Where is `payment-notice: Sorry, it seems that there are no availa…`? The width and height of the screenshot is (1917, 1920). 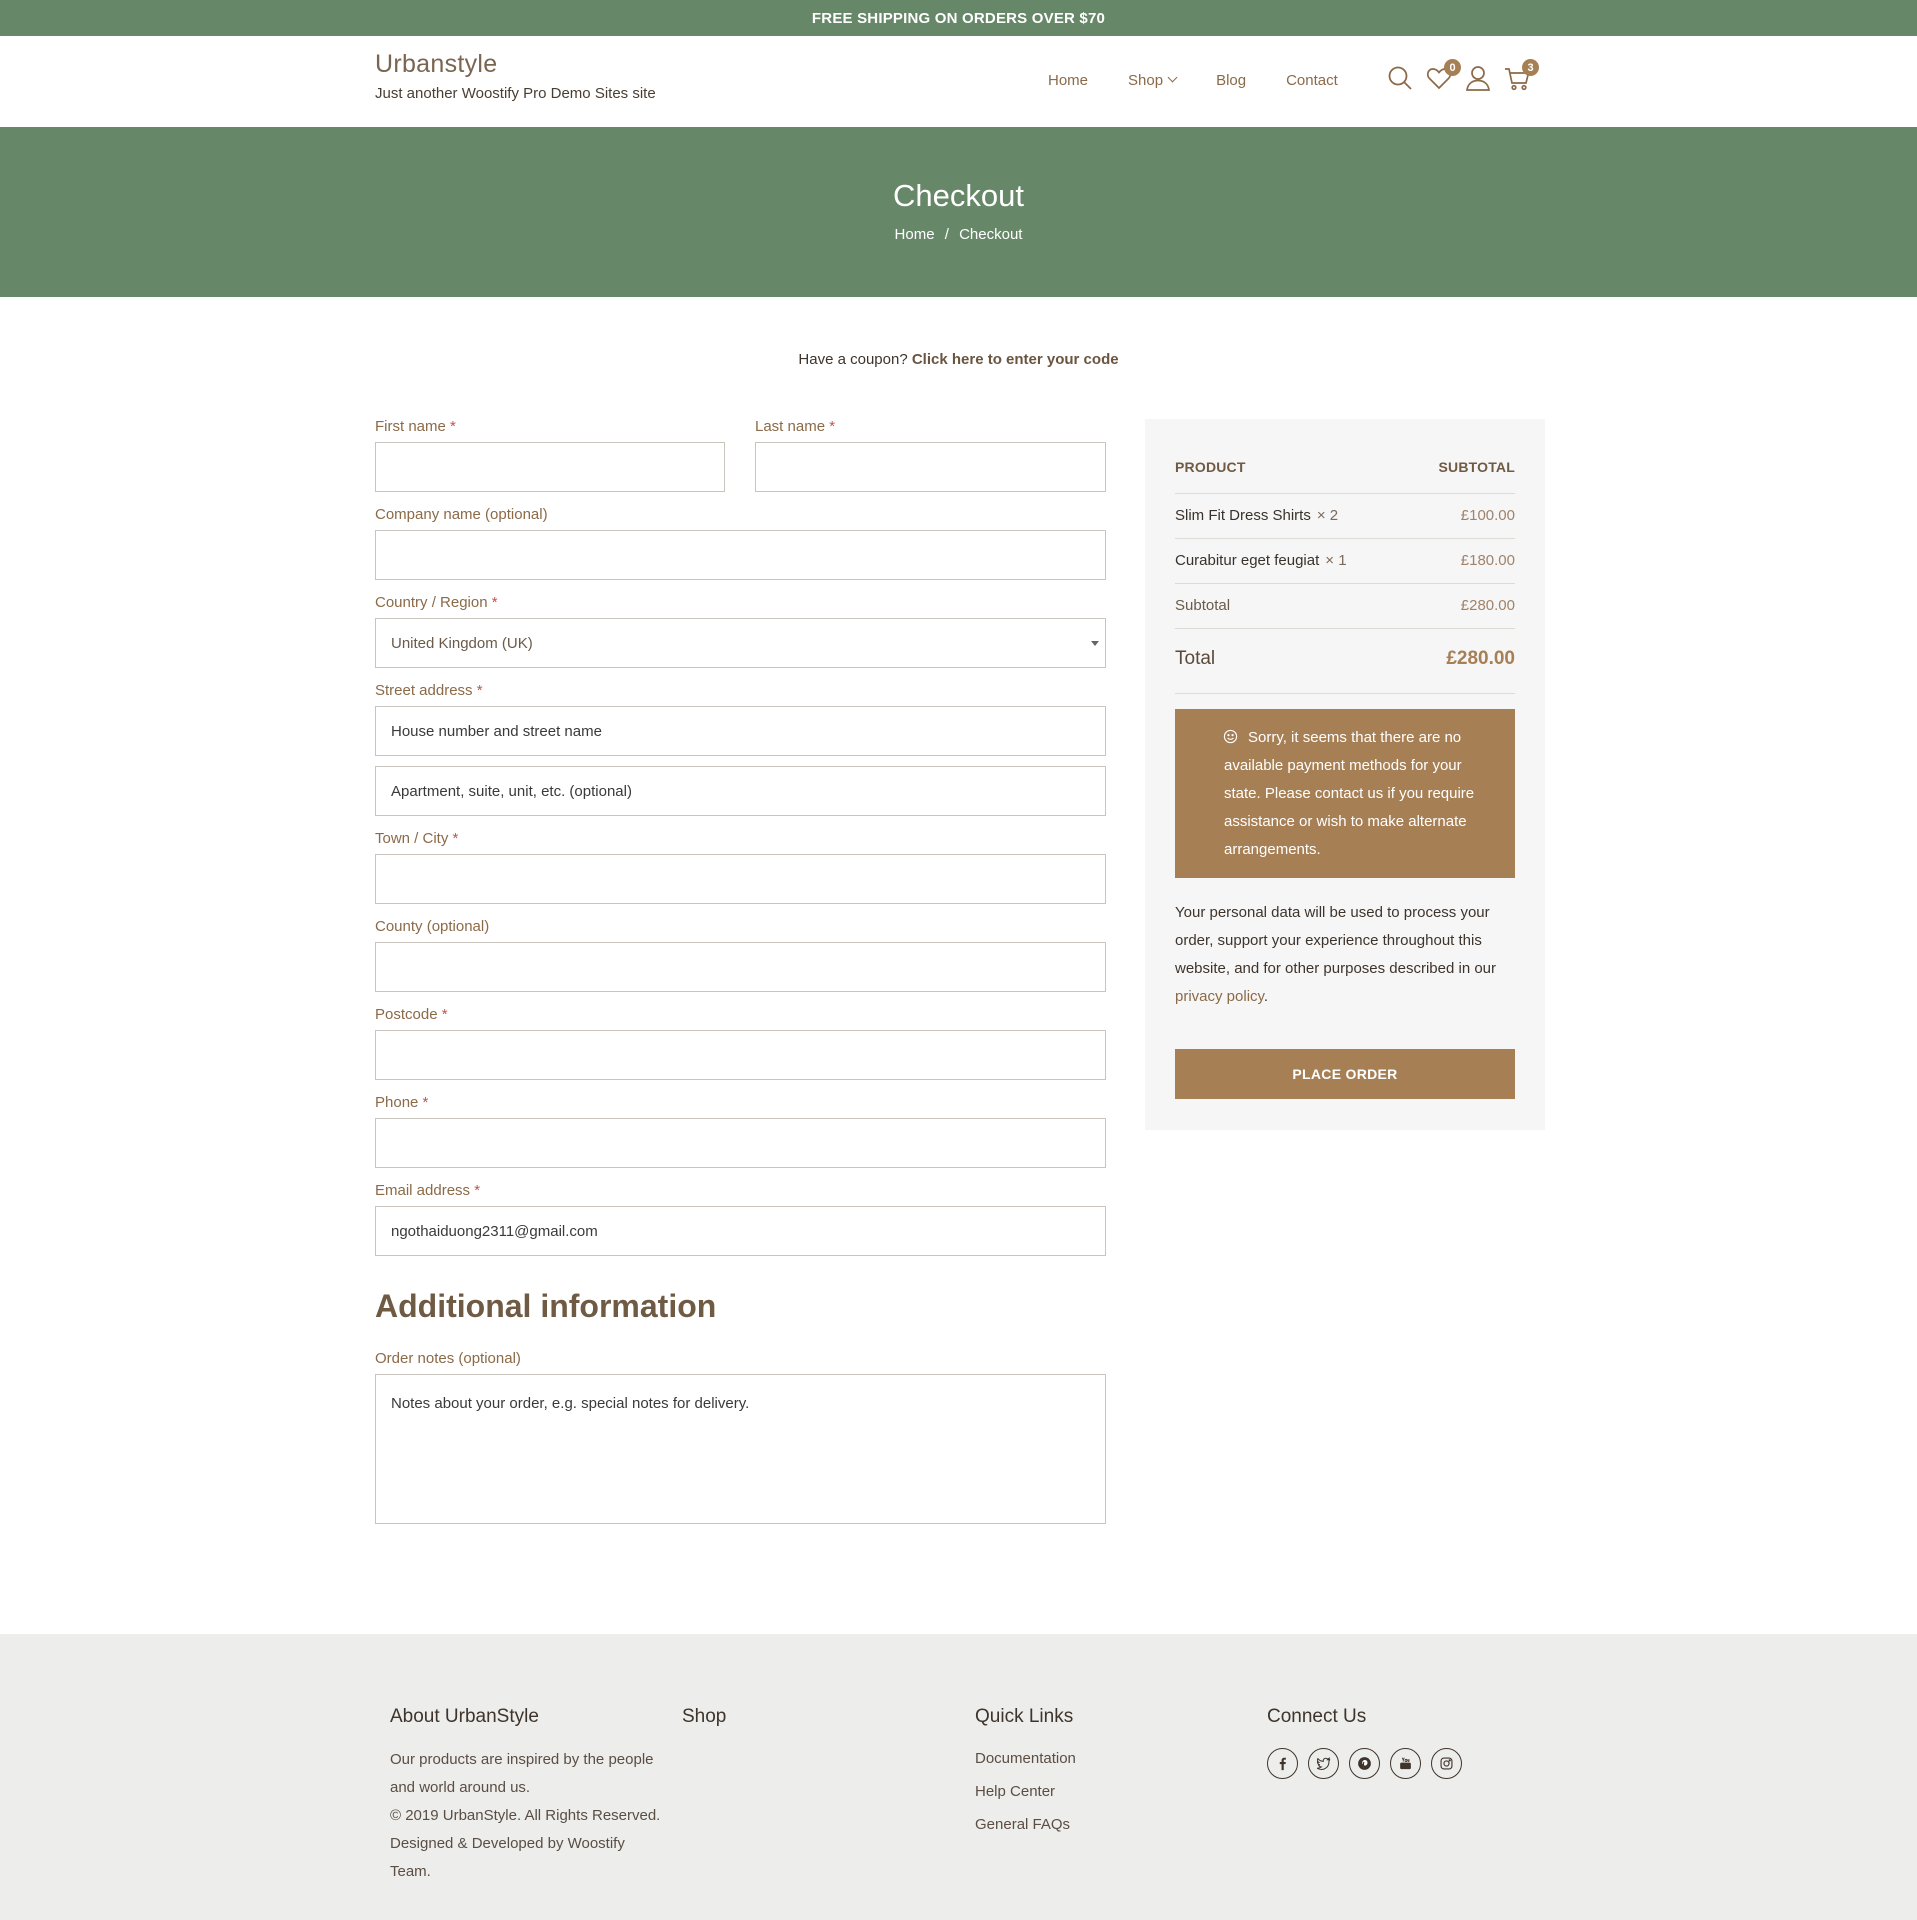
payment-notice: Sorry, it seems that there are no availa… is located at coordinates (1345, 793).